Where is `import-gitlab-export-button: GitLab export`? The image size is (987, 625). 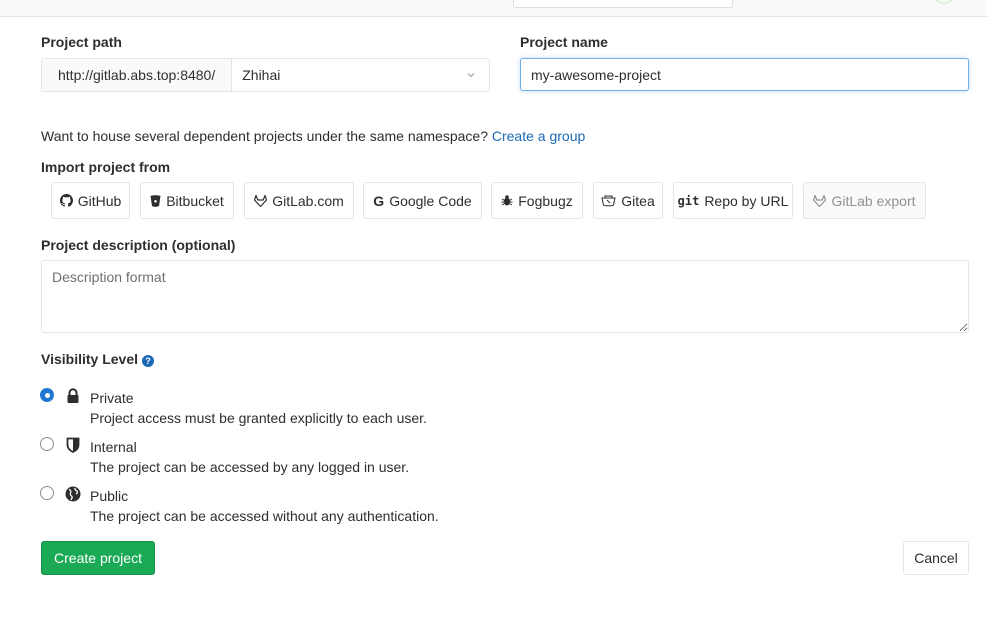 import-gitlab-export-button: GitLab export is located at coordinates (864, 200).